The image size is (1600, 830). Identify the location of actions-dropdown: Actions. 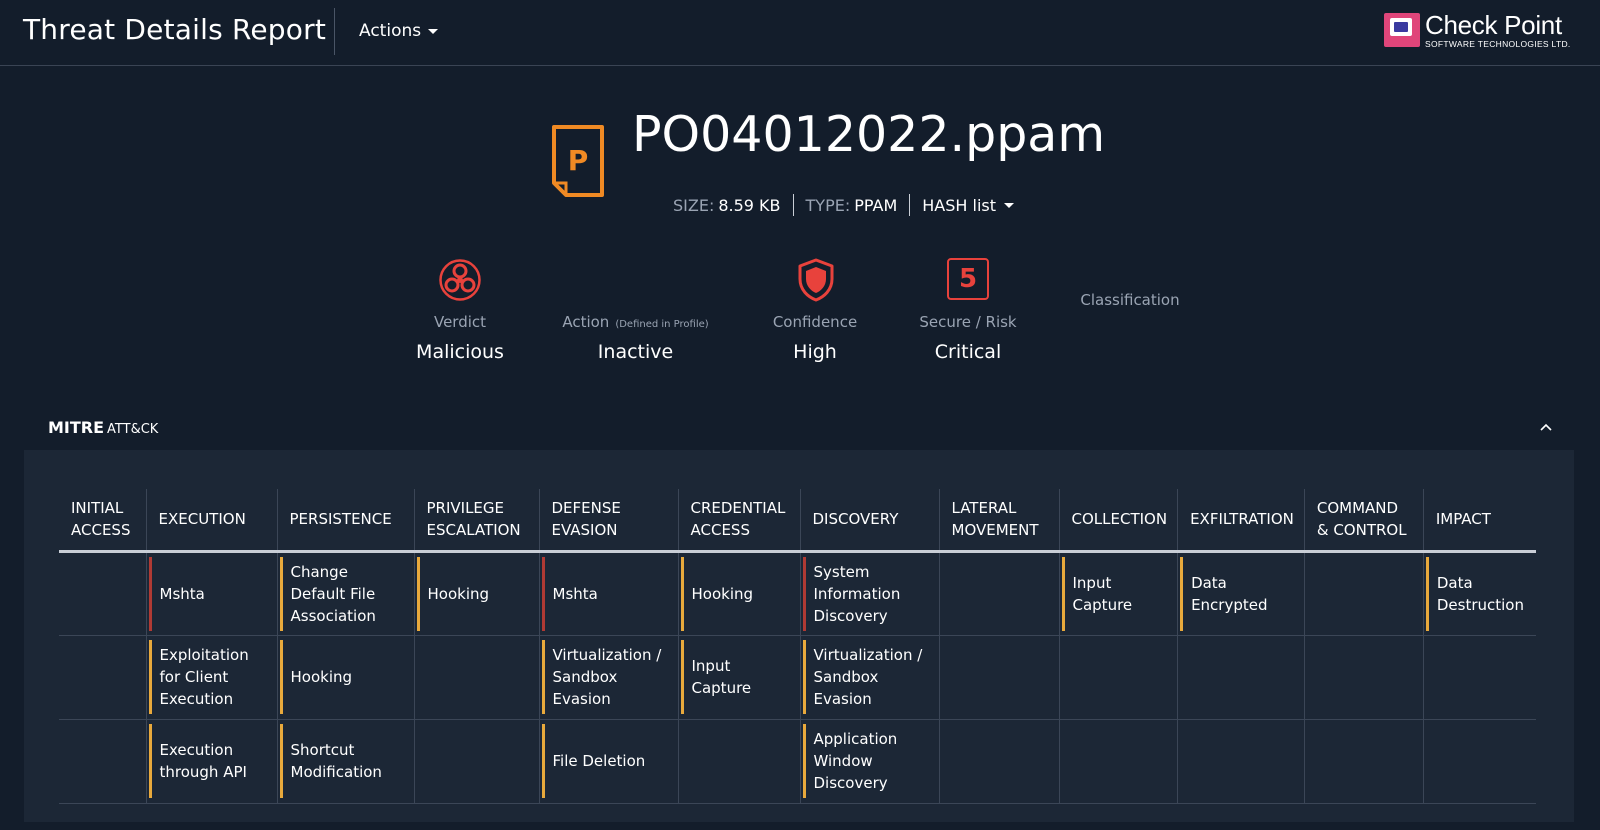
(399, 31).